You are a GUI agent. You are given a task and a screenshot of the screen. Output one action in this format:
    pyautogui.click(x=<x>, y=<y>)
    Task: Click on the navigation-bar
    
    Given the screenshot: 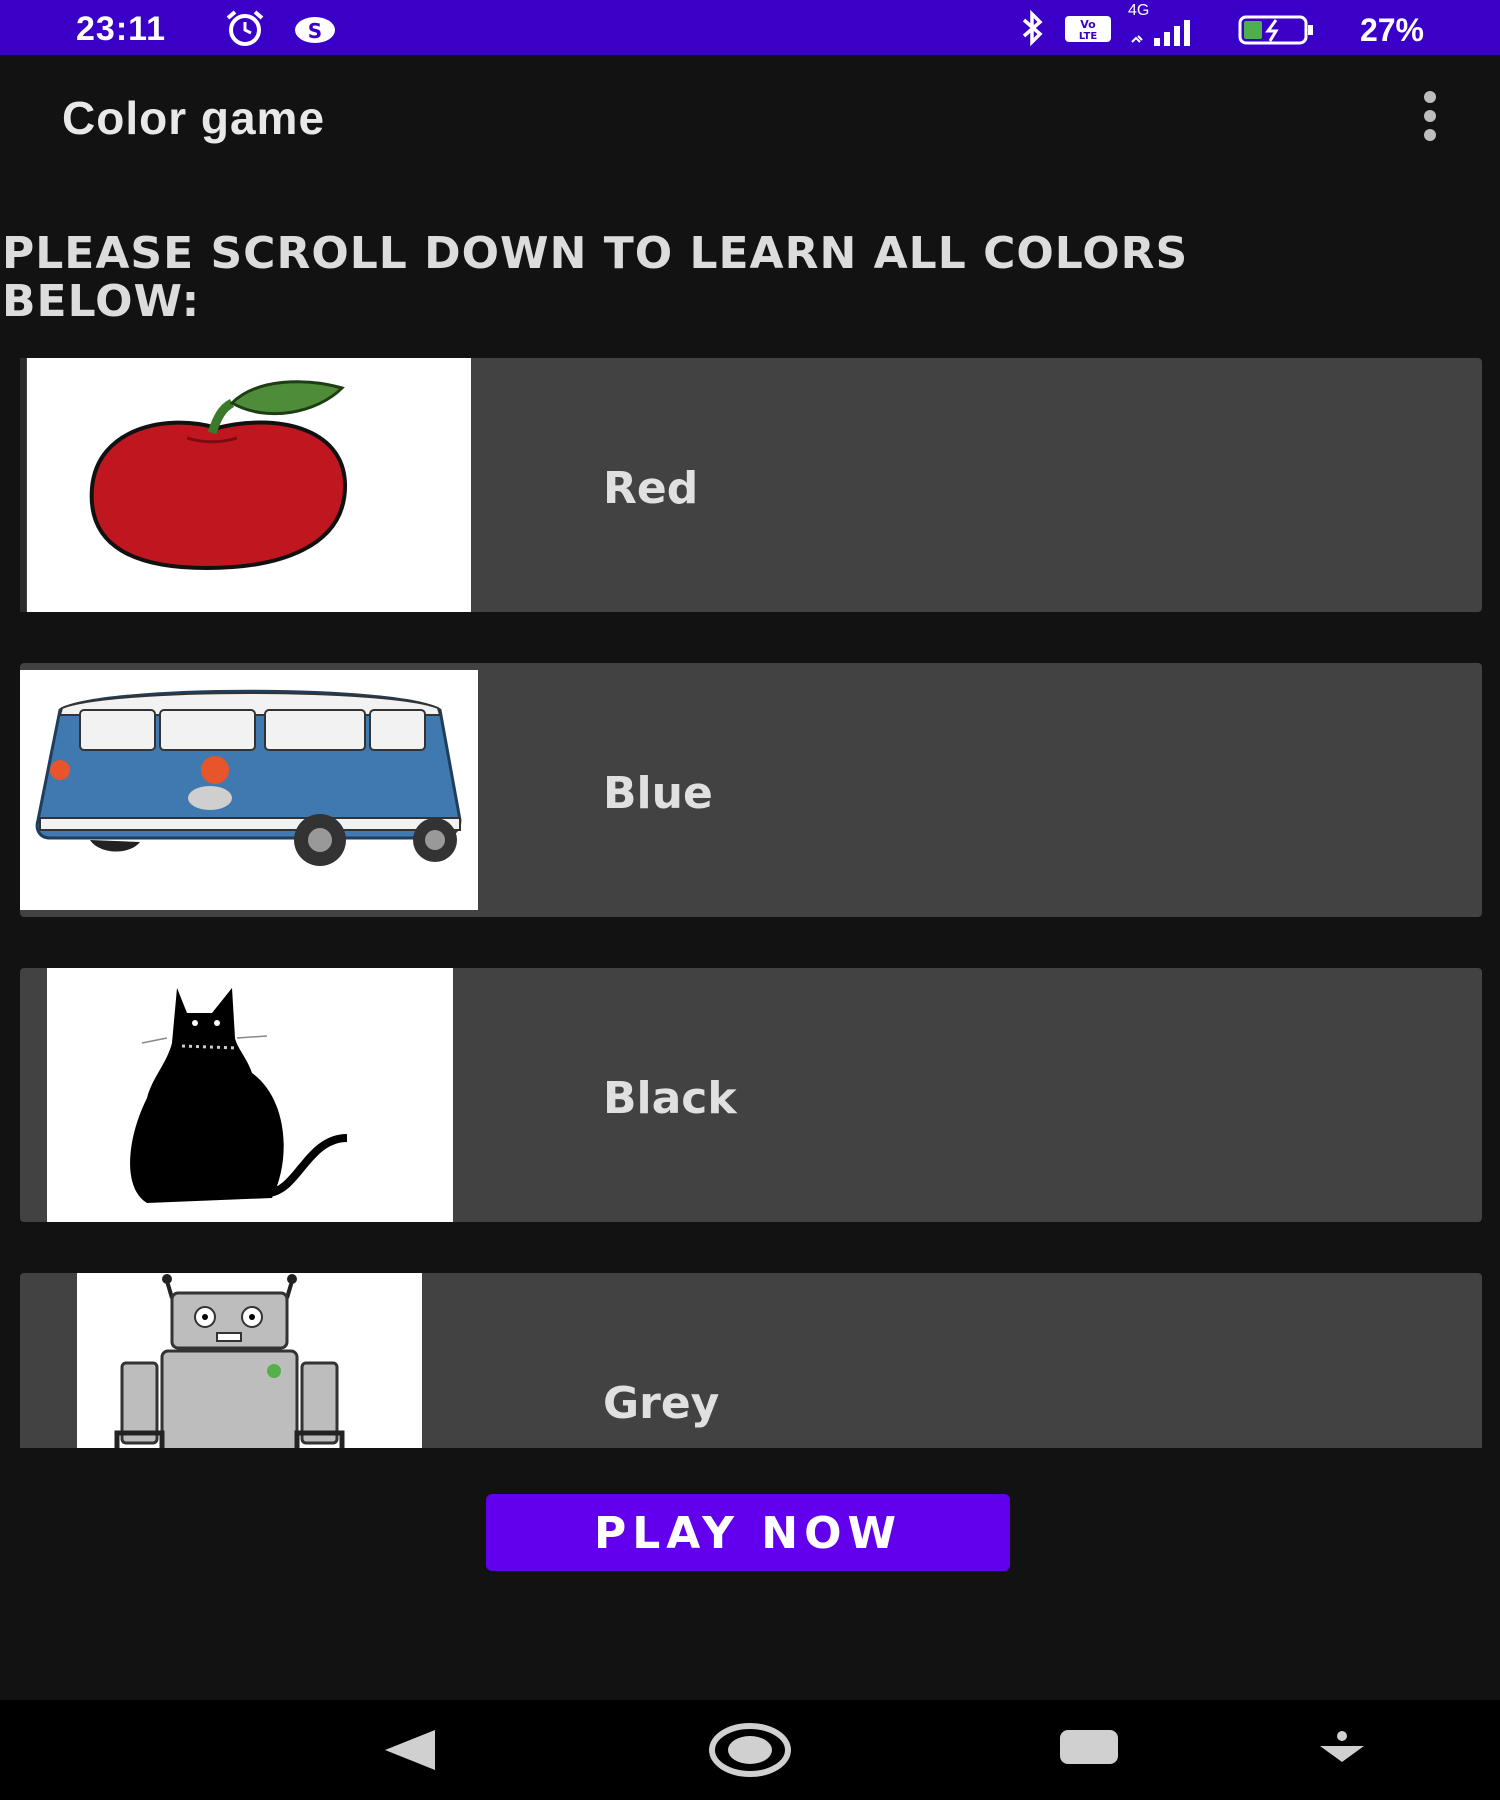 What is the action you would take?
    pyautogui.click(x=750, y=1750)
    